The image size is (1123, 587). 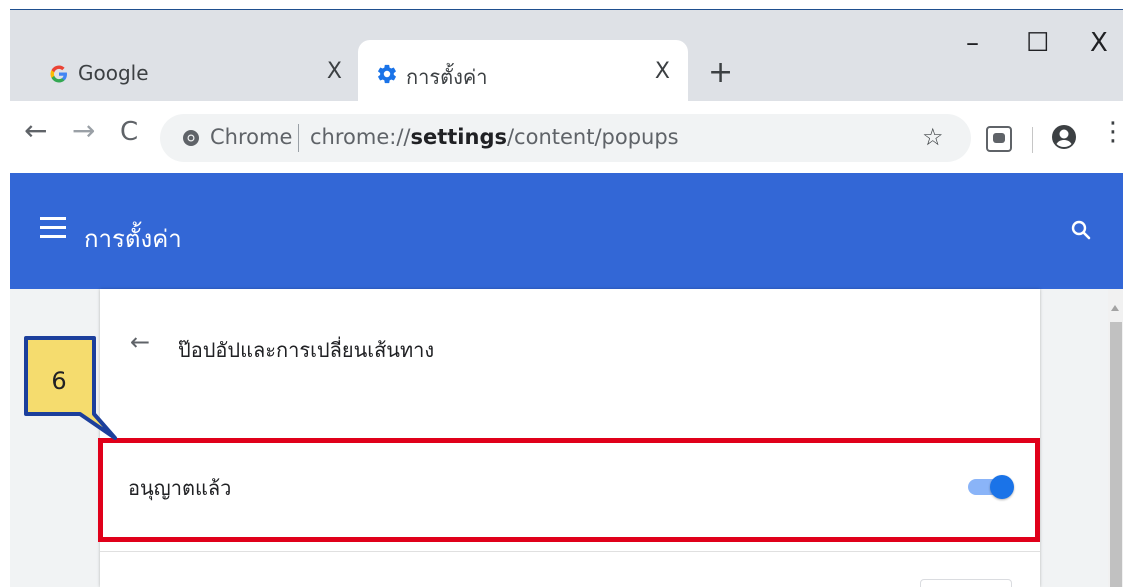 What do you see at coordinates (569, 490) in the screenshot?
I see `highlight-box` at bounding box center [569, 490].